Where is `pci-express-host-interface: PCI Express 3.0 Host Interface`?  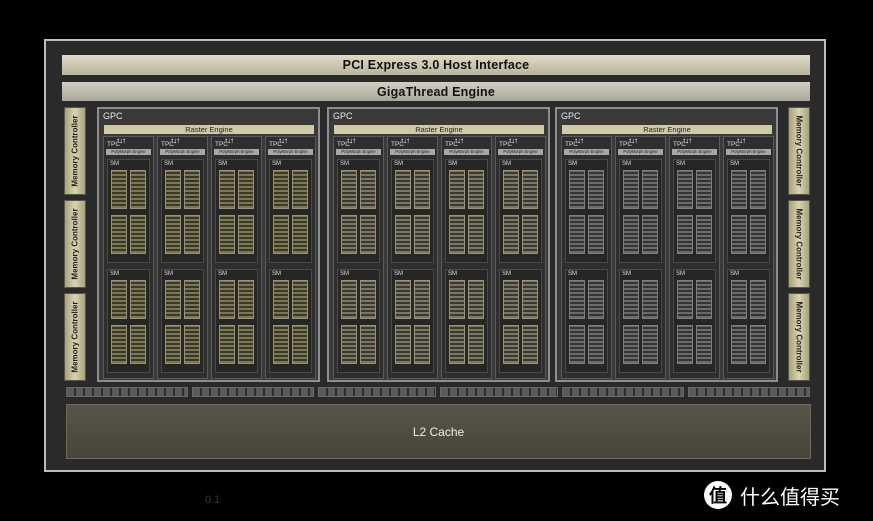 pci-express-host-interface: PCI Express 3.0 Host Interface is located at coordinates (436, 65).